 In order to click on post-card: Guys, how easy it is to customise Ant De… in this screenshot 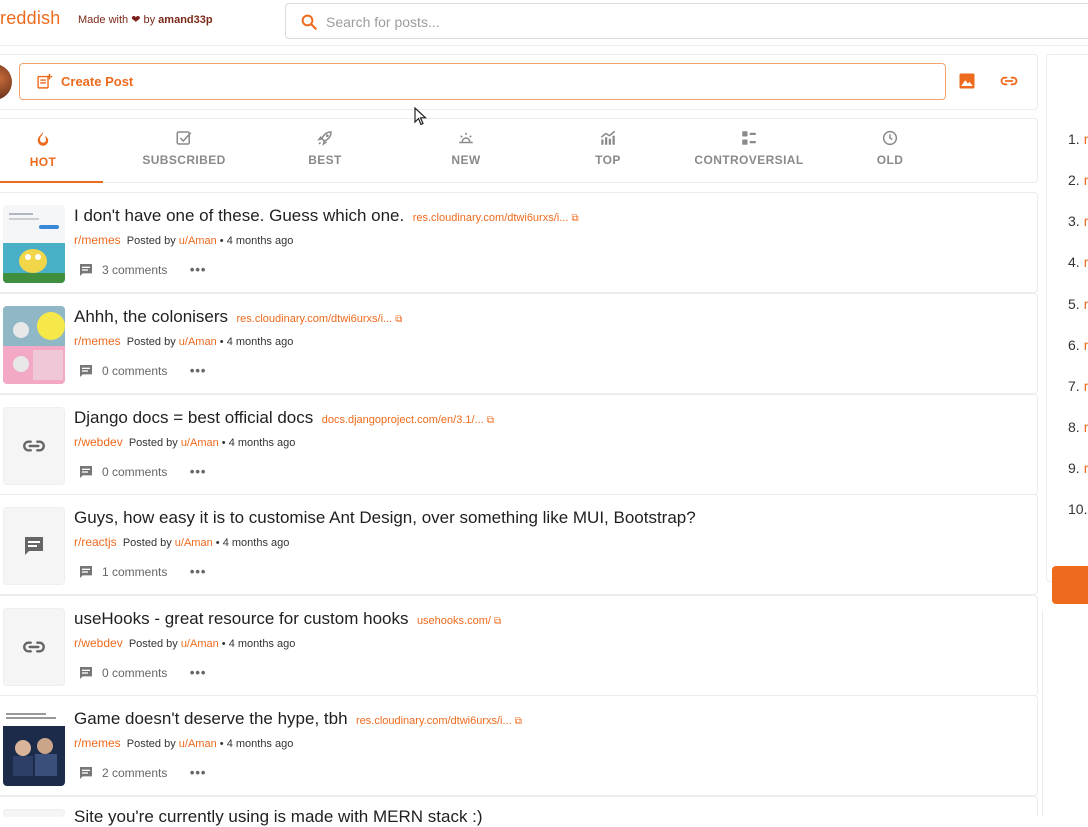, I will do `click(519, 544)`.